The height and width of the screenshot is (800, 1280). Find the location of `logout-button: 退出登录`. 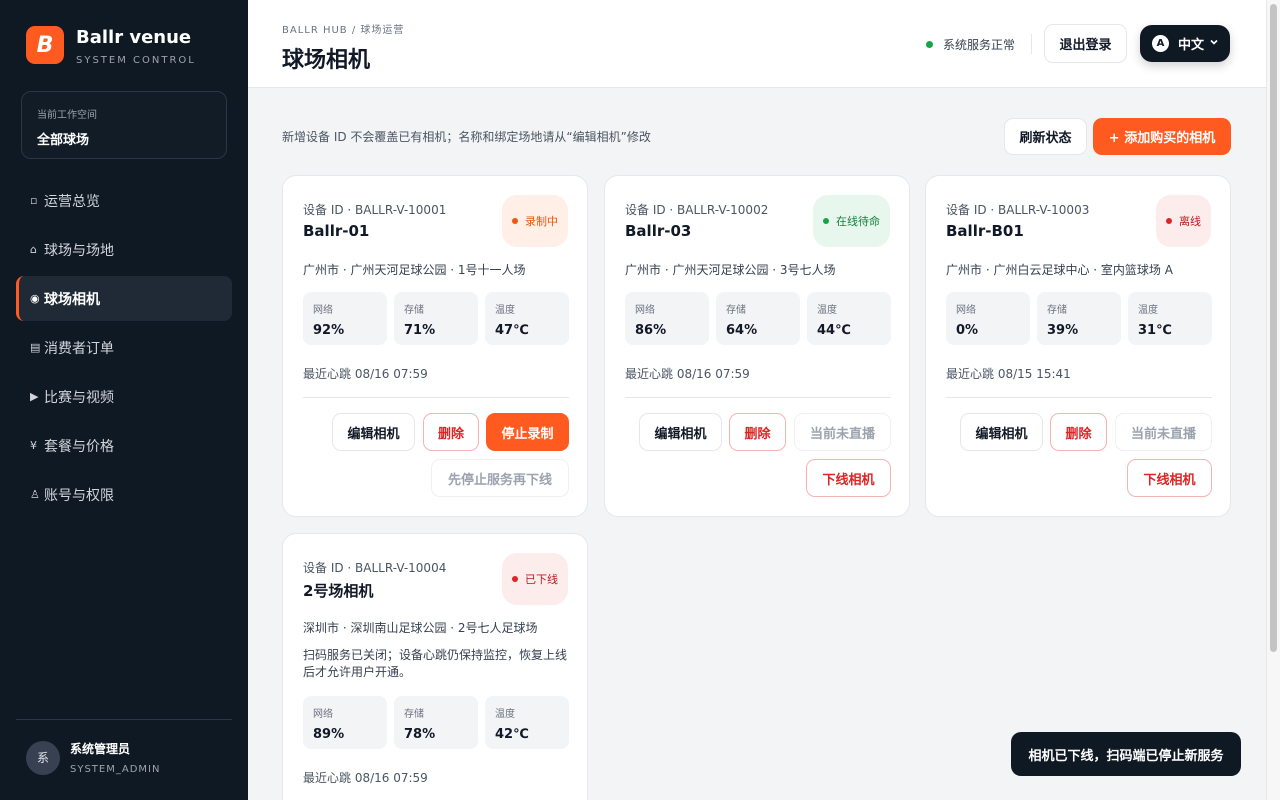

logout-button: 退出登录 is located at coordinates (1085, 43).